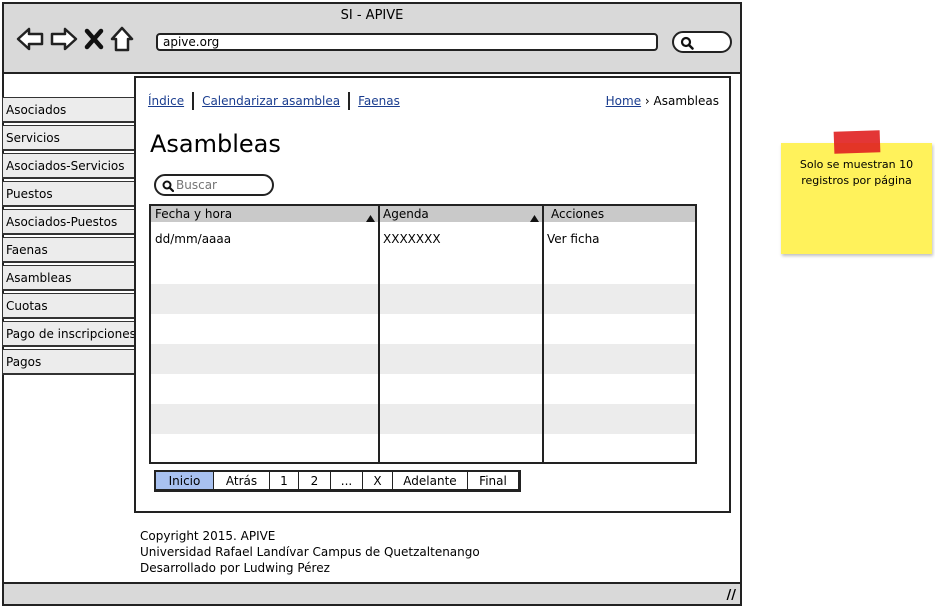  What do you see at coordinates (69, 334) in the screenshot?
I see `sidebar-item-pago-inscripciones: Pago de inscripciones` at bounding box center [69, 334].